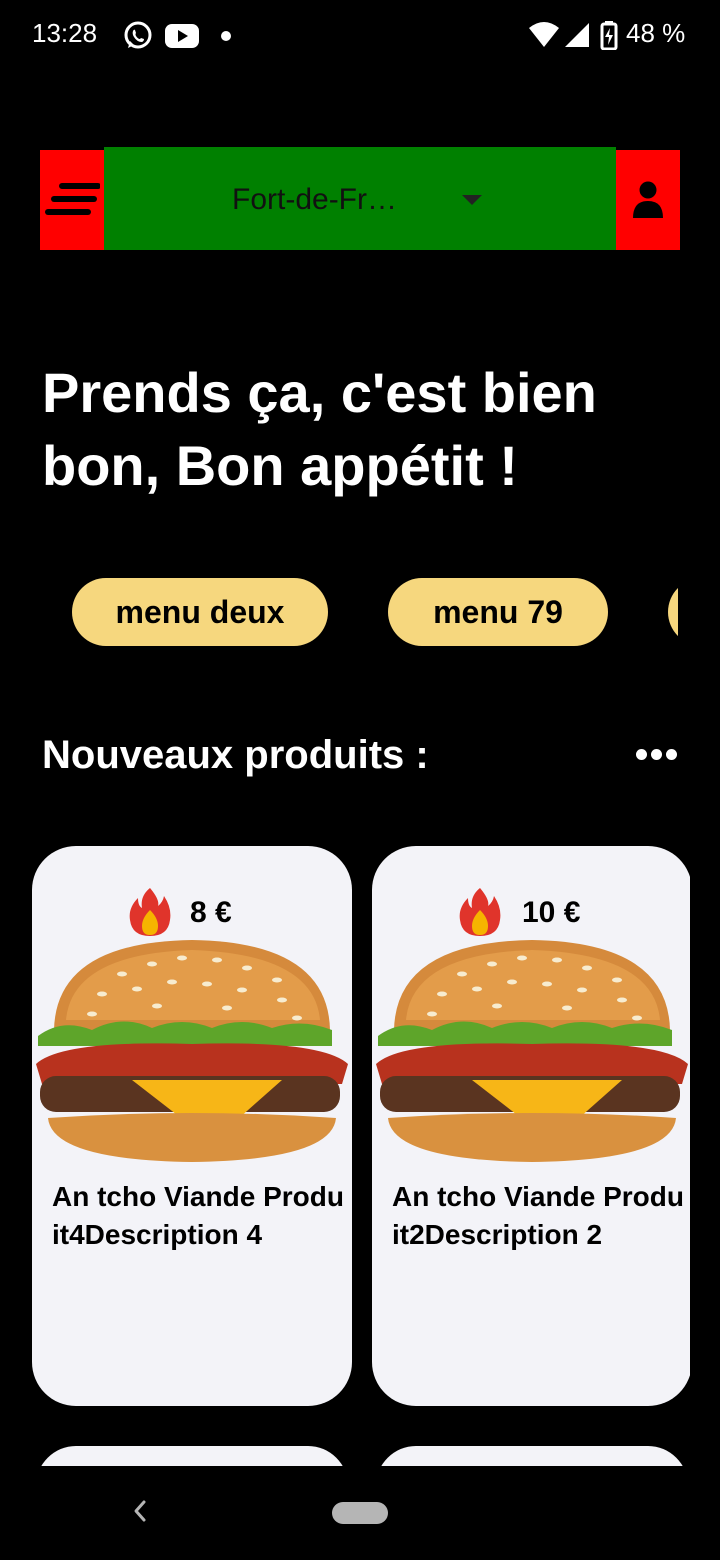  Describe the element at coordinates (472, 200) in the screenshot. I see `dropdown-caret-icon` at that location.